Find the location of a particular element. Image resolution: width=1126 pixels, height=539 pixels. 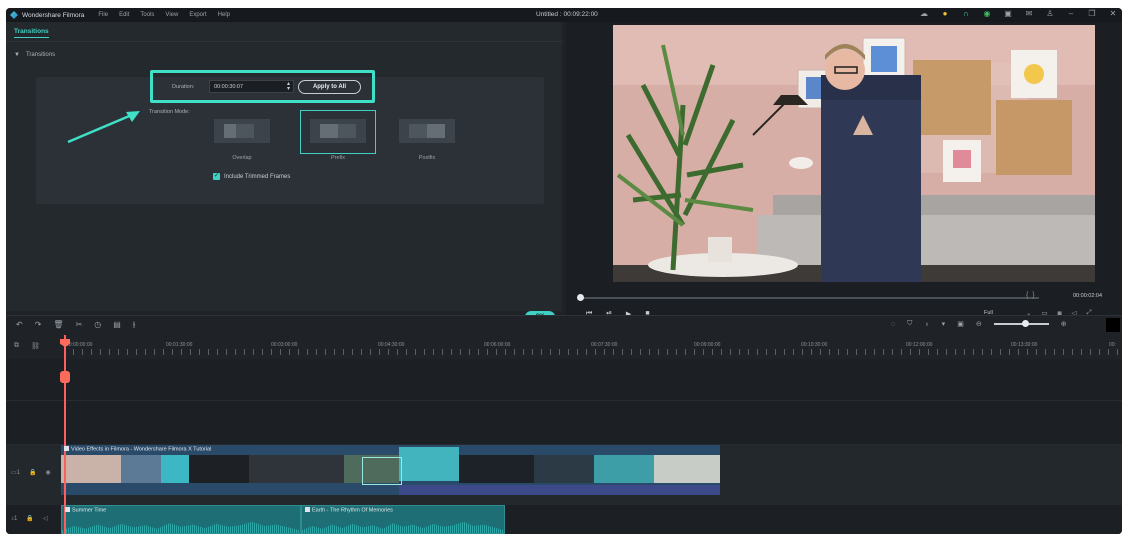

headset-icon: ∩ is located at coordinates (966, 13).